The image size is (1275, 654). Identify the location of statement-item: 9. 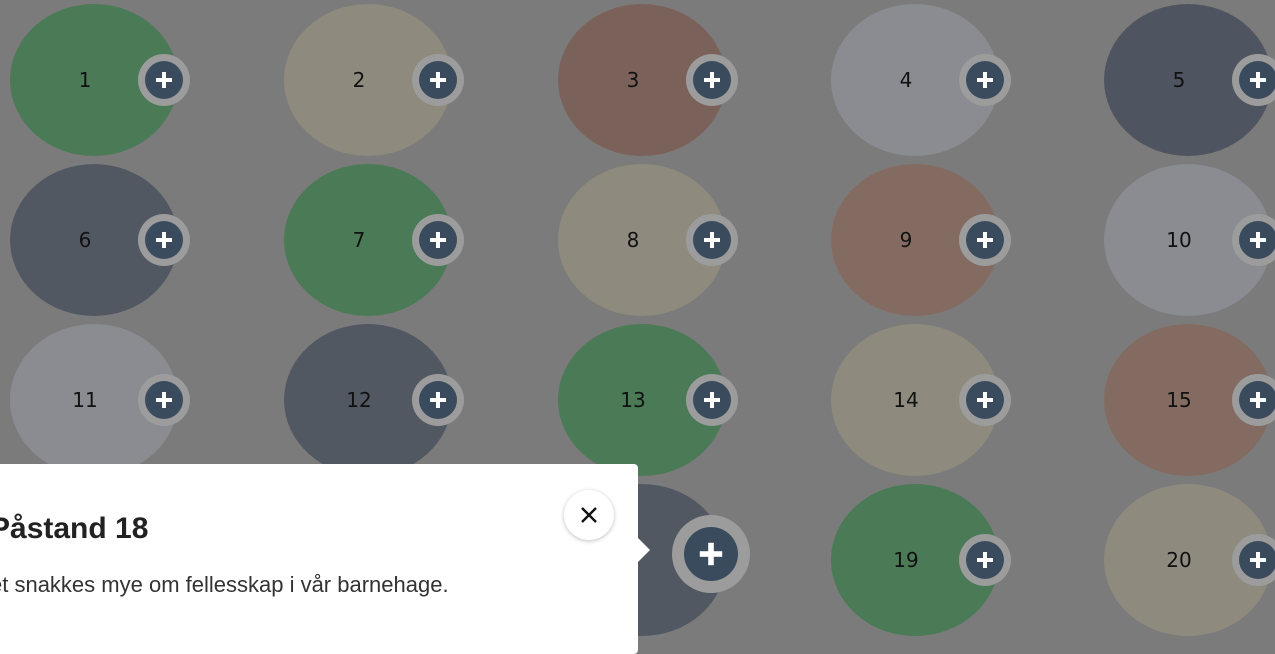
(921, 240).